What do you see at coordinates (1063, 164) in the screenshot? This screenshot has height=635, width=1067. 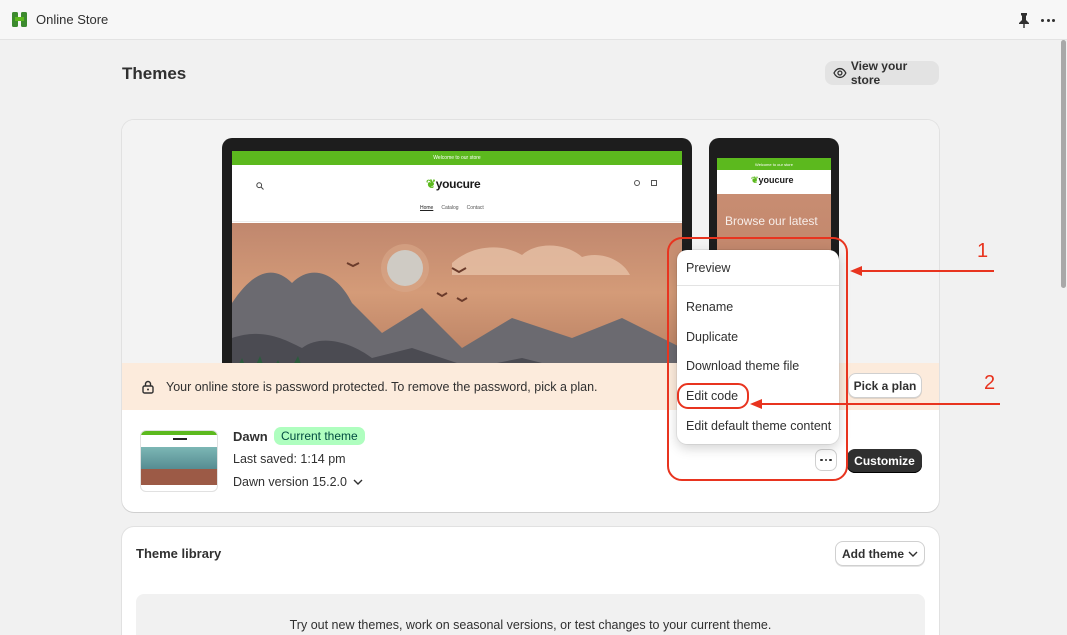 I see `scrollbar-thumb` at bounding box center [1063, 164].